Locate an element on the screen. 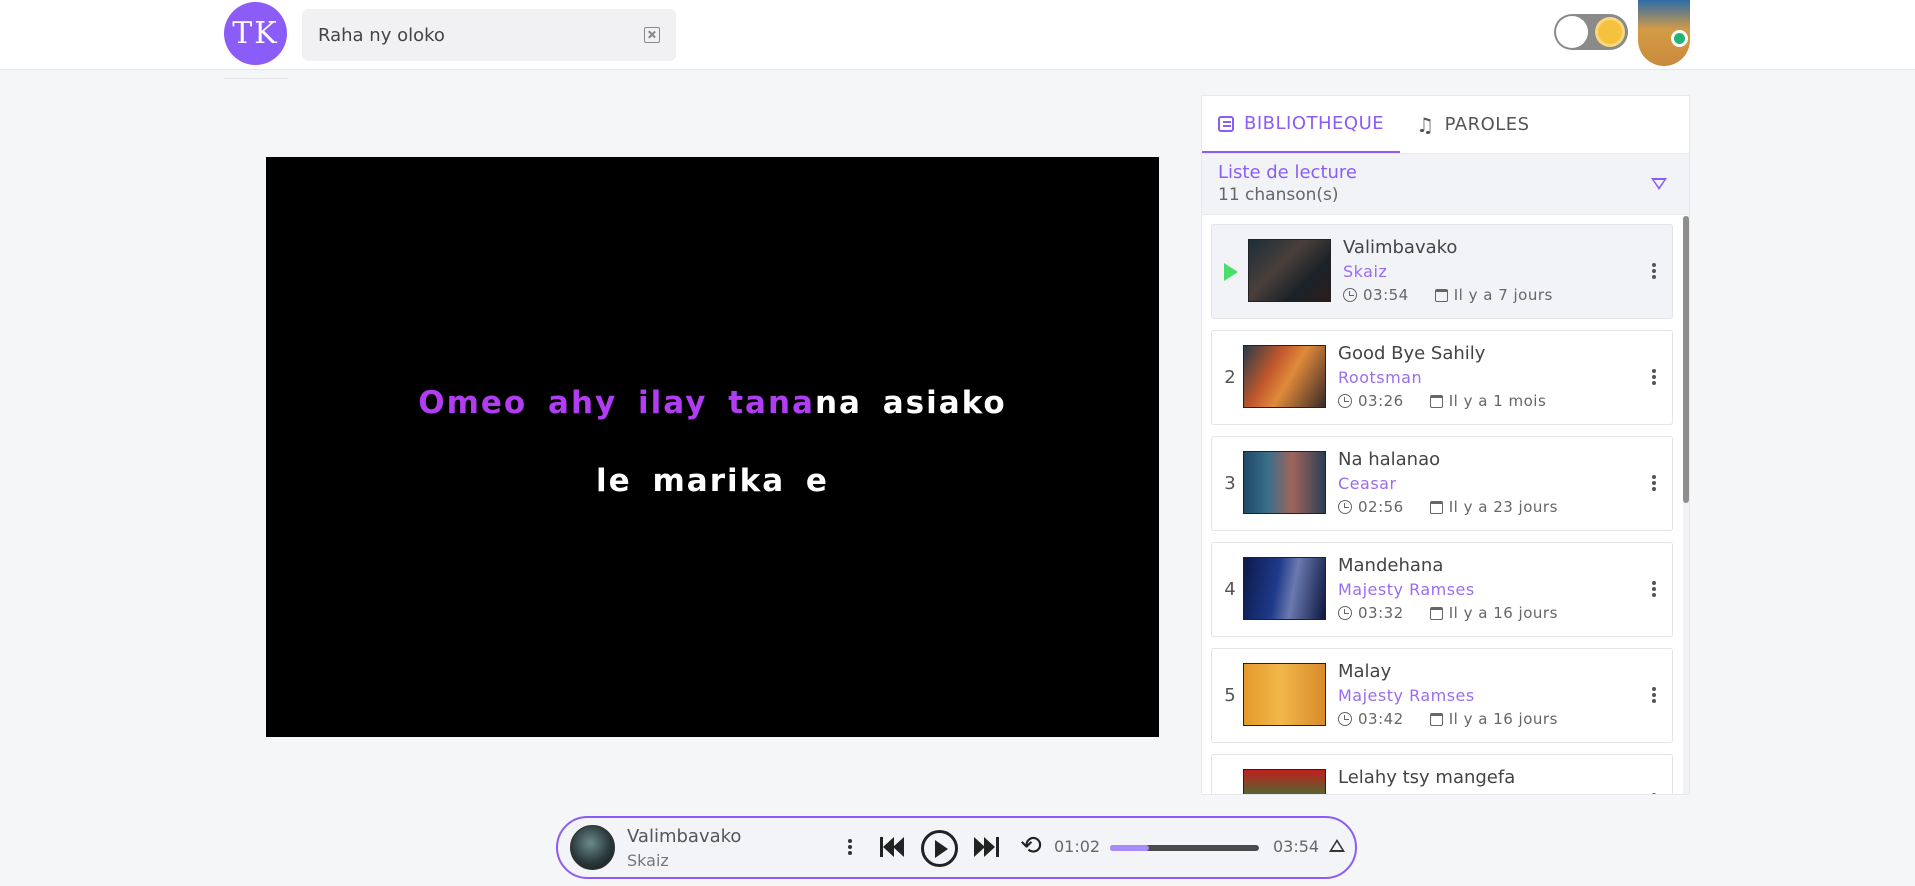 This screenshot has width=1915, height=886. song-artist: Rootsman is located at coordinates (1380, 377).